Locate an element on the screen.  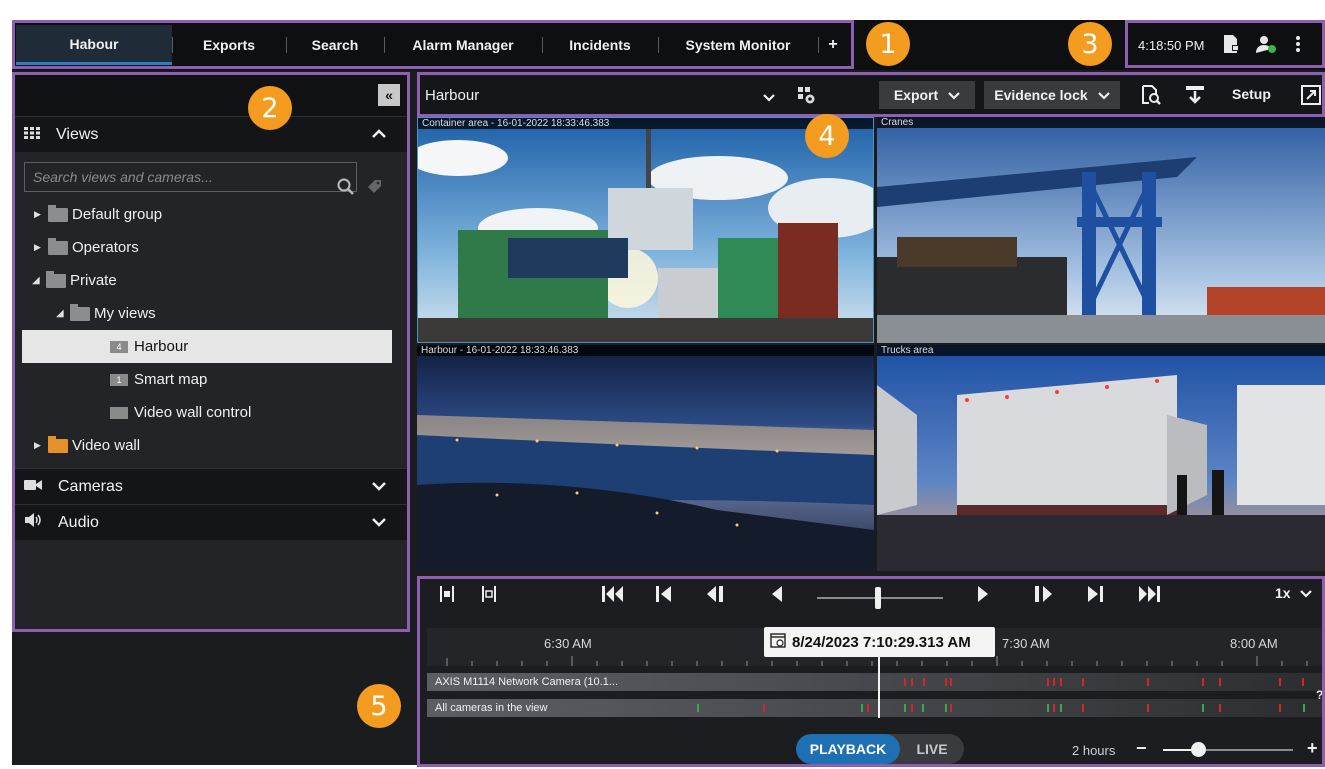
zoom-out-button: − is located at coordinates (1141, 748).